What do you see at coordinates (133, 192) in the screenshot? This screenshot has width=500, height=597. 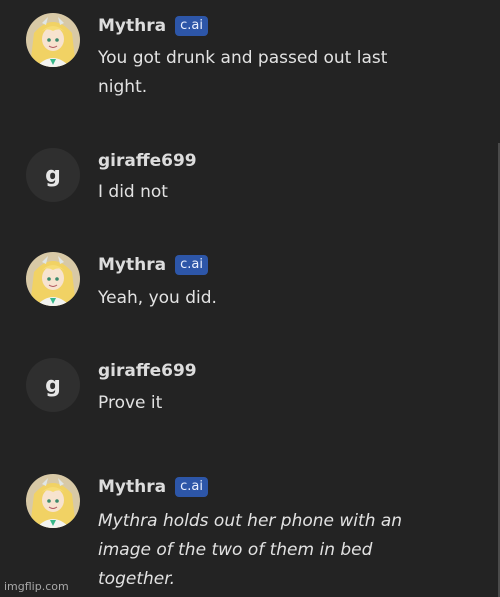 I see `message-text: I did not` at bounding box center [133, 192].